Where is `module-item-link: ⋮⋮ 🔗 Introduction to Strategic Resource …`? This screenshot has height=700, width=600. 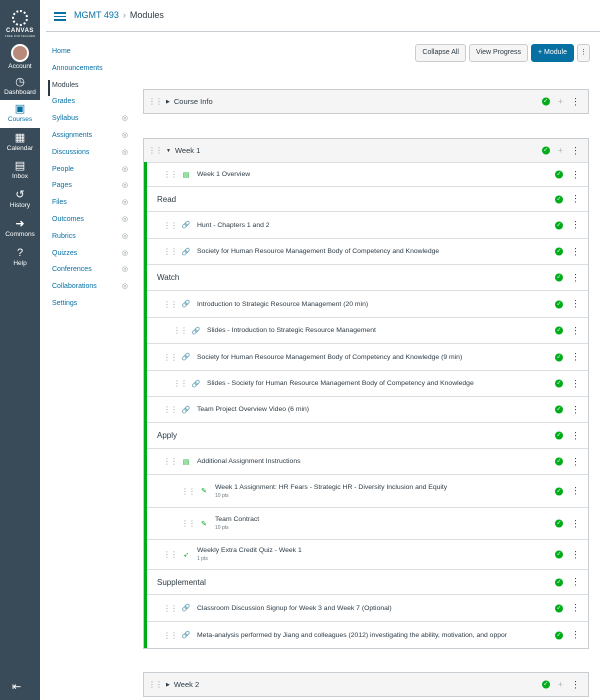
module-item-link: ⋮⋮ 🔗 Introduction to Strategic Resource … is located at coordinates (367, 303).